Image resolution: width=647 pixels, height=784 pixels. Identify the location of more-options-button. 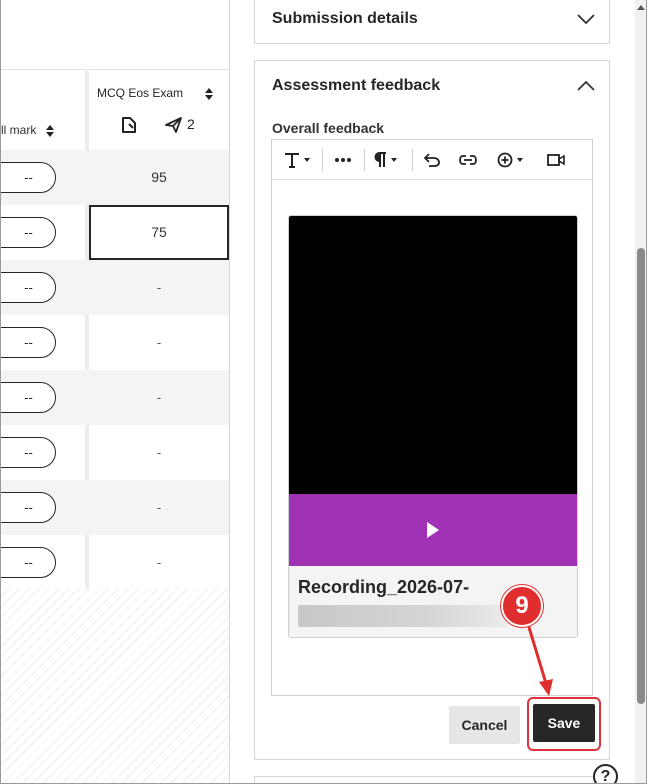
(343, 160).